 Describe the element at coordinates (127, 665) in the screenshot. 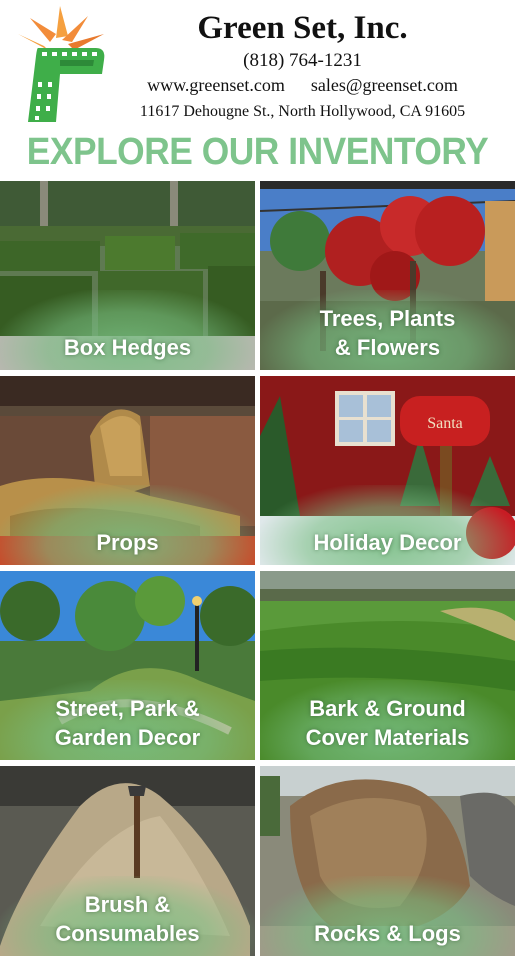

I see `tile-street-park-garden-decor: Street, Park & Garden Decor` at that location.